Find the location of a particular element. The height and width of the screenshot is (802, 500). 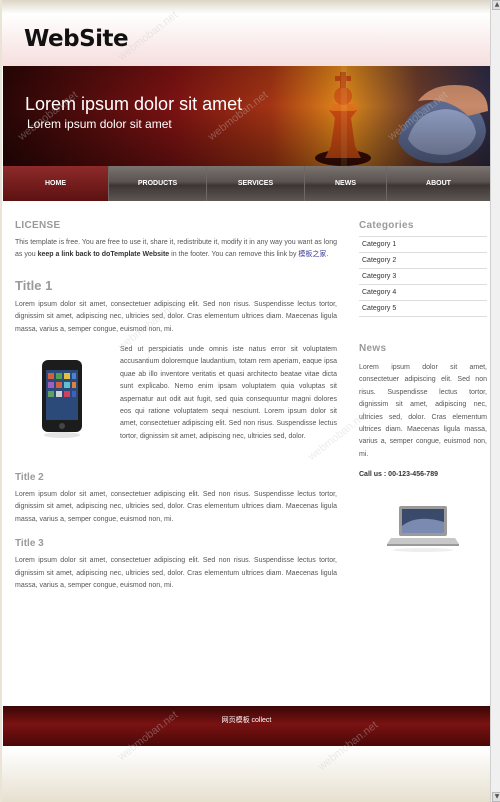

top-band is located at coordinates (246, 7).